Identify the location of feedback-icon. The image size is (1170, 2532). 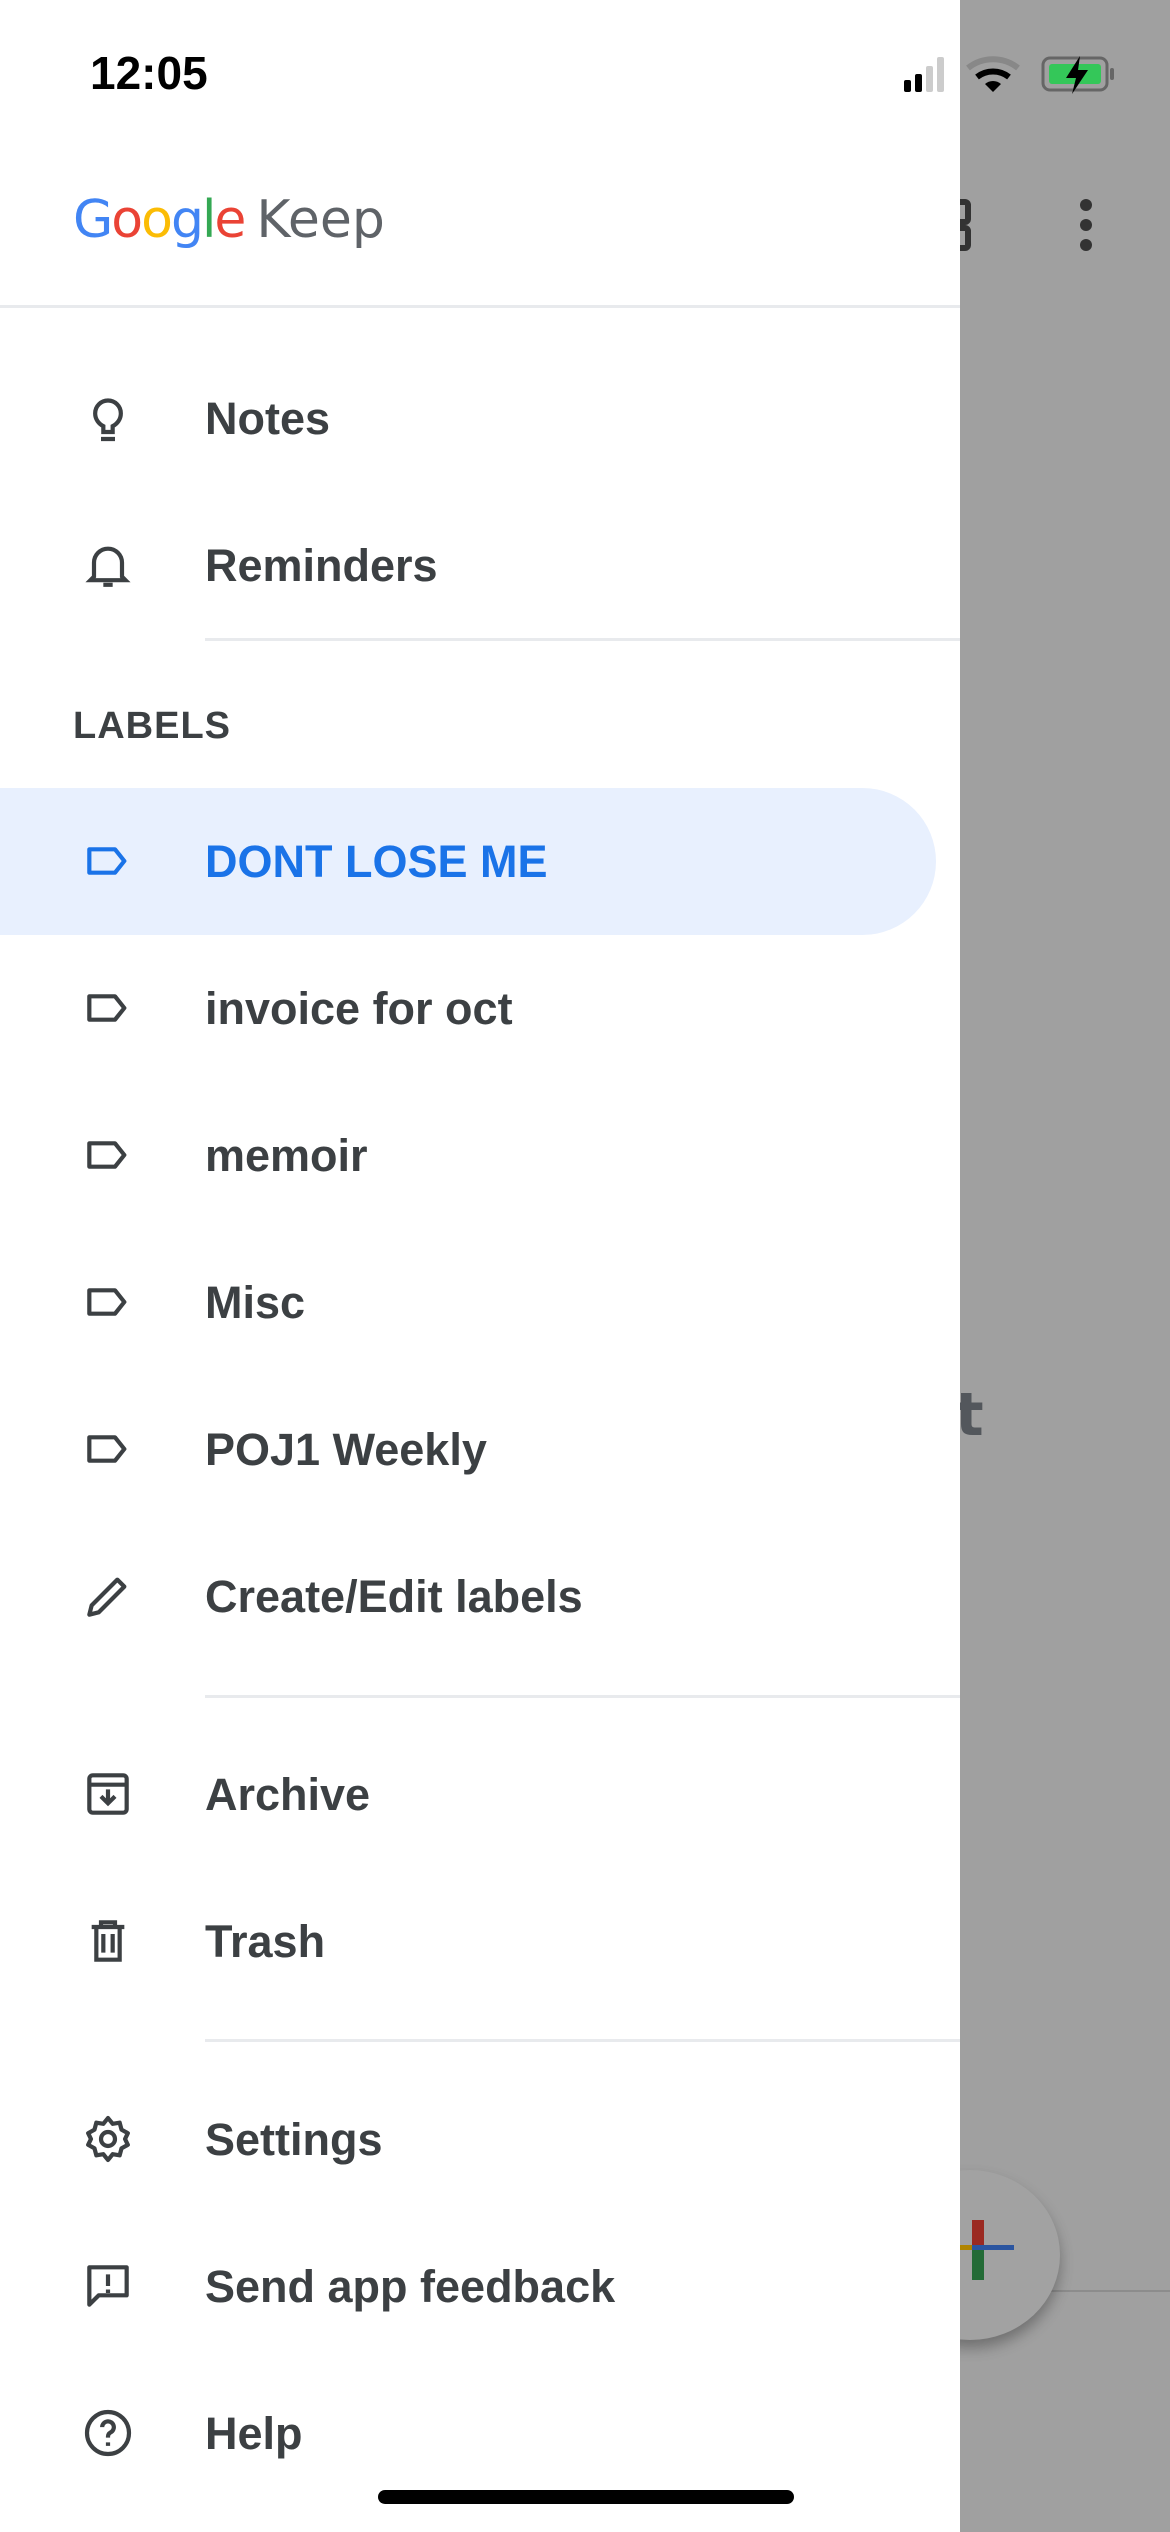
(108, 2286).